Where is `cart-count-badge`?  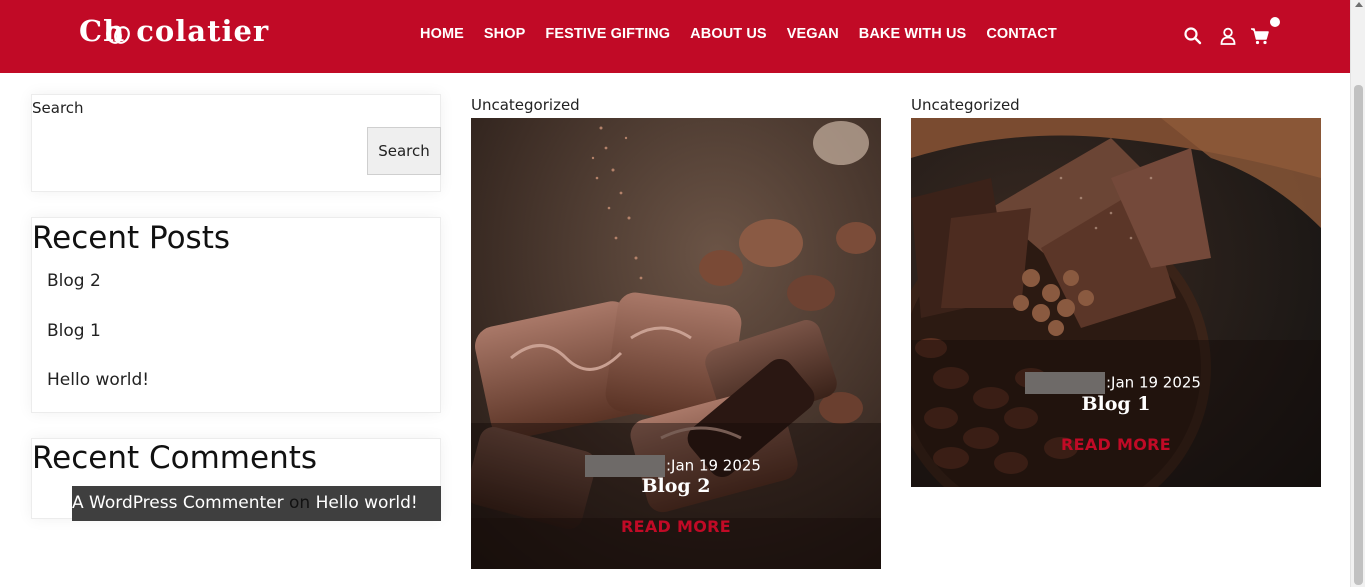
cart-count-badge is located at coordinates (1275, 22).